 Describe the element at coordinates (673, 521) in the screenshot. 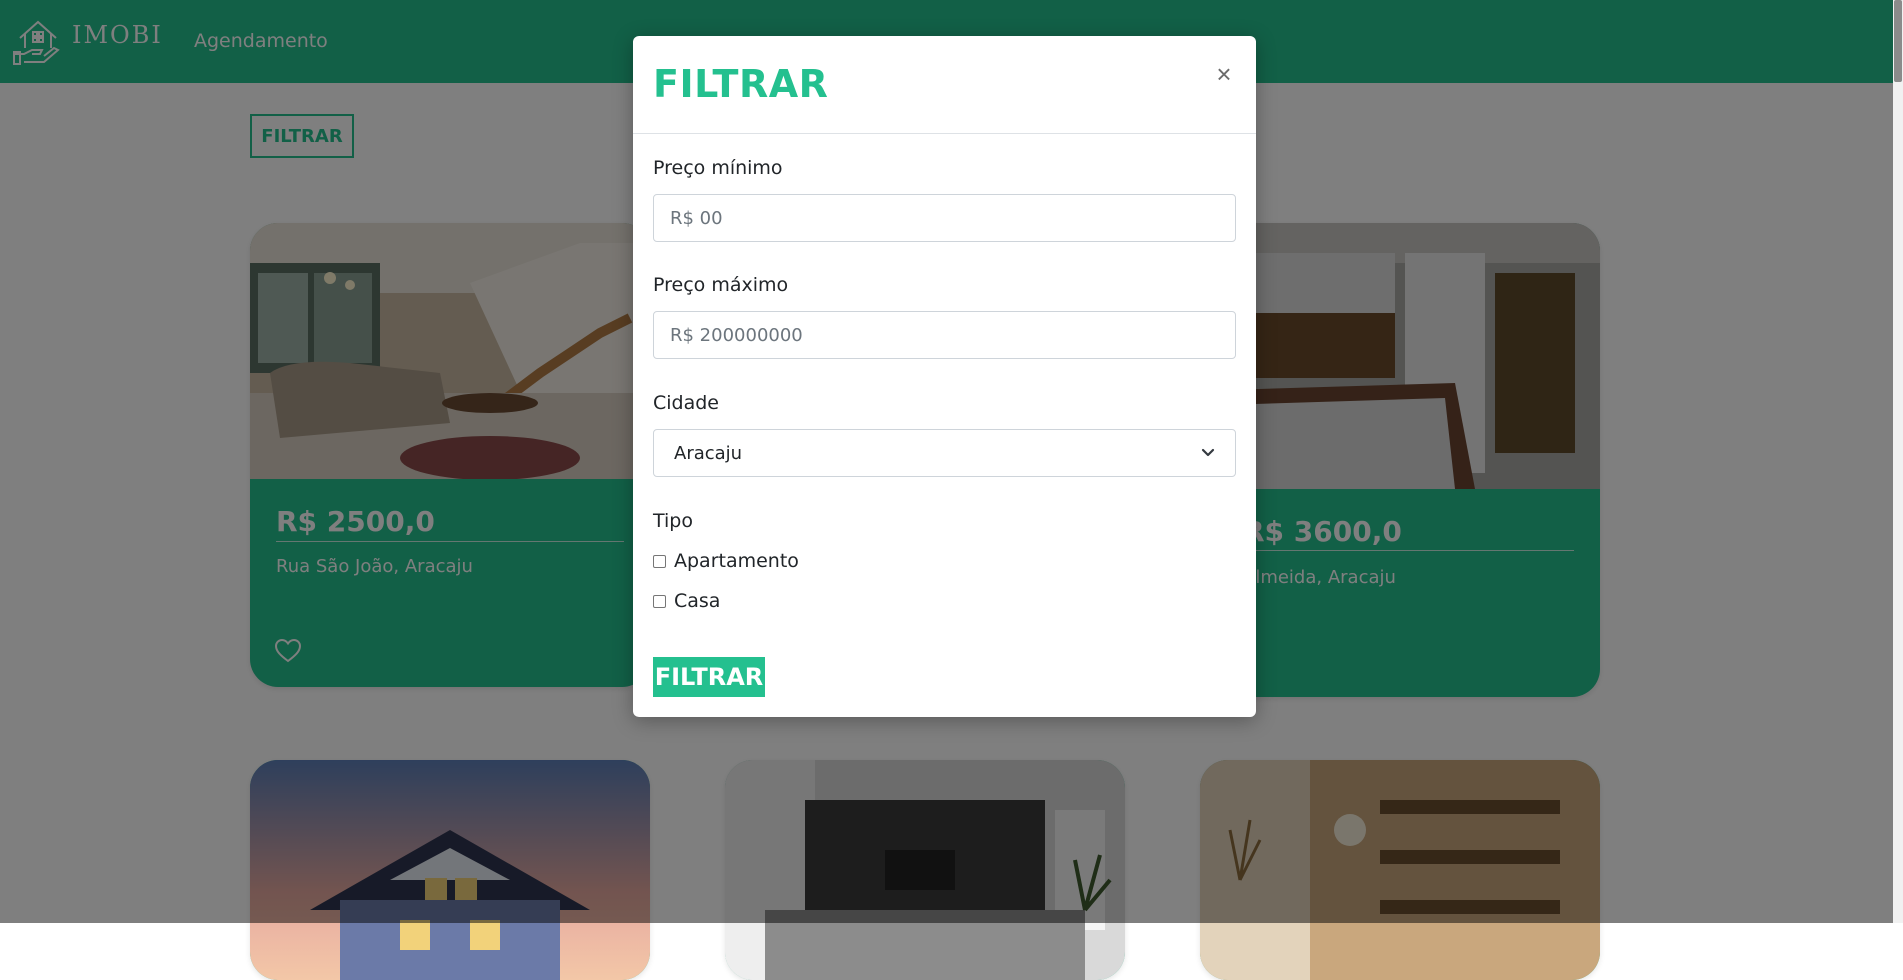

I see `type-label: Tipo` at that location.